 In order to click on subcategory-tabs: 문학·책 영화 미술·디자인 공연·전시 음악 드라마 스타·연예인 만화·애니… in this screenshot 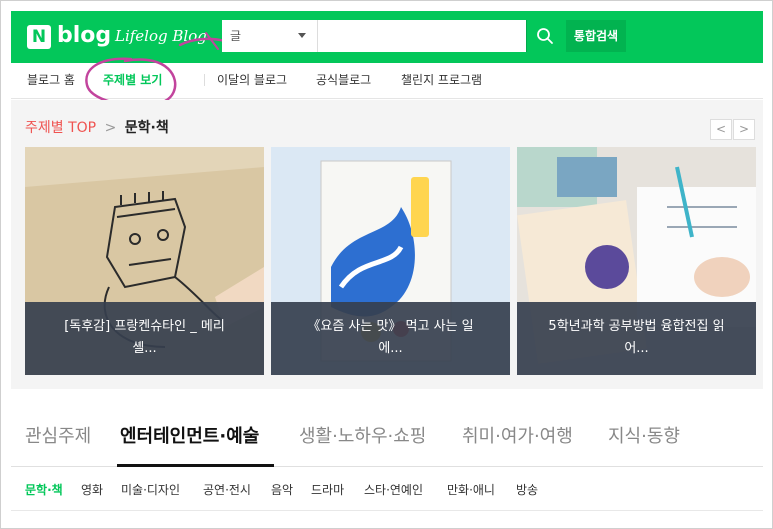, I will do `click(387, 491)`.